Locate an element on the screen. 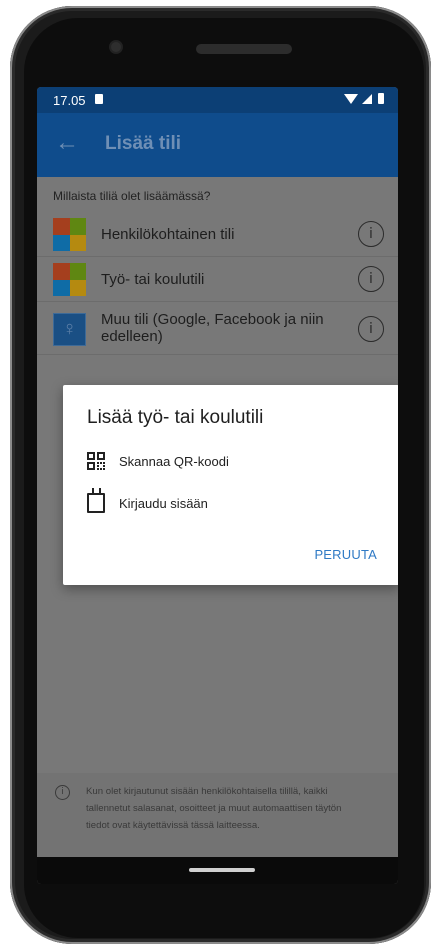 This screenshot has height=950, width=441. option-label-line2: edelleen) is located at coordinates (132, 336).